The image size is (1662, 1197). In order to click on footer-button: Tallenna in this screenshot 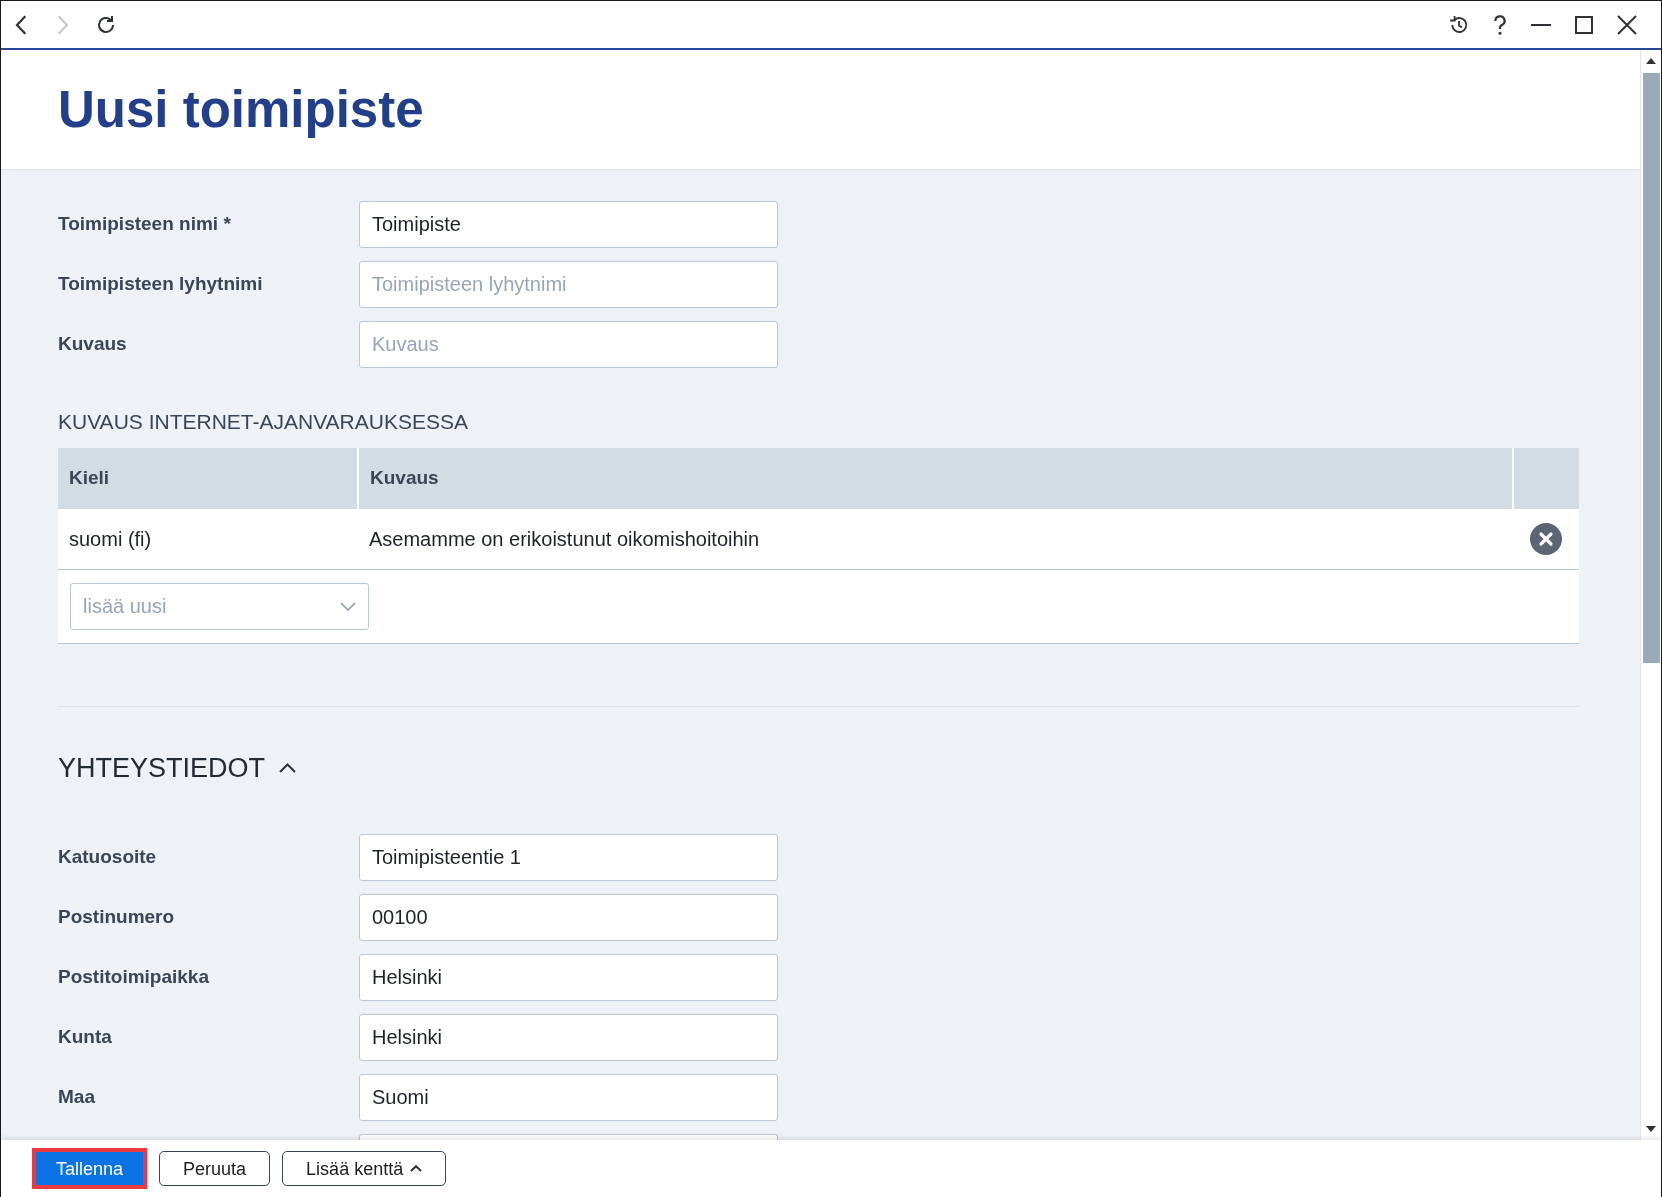, I will do `click(90, 1168)`.